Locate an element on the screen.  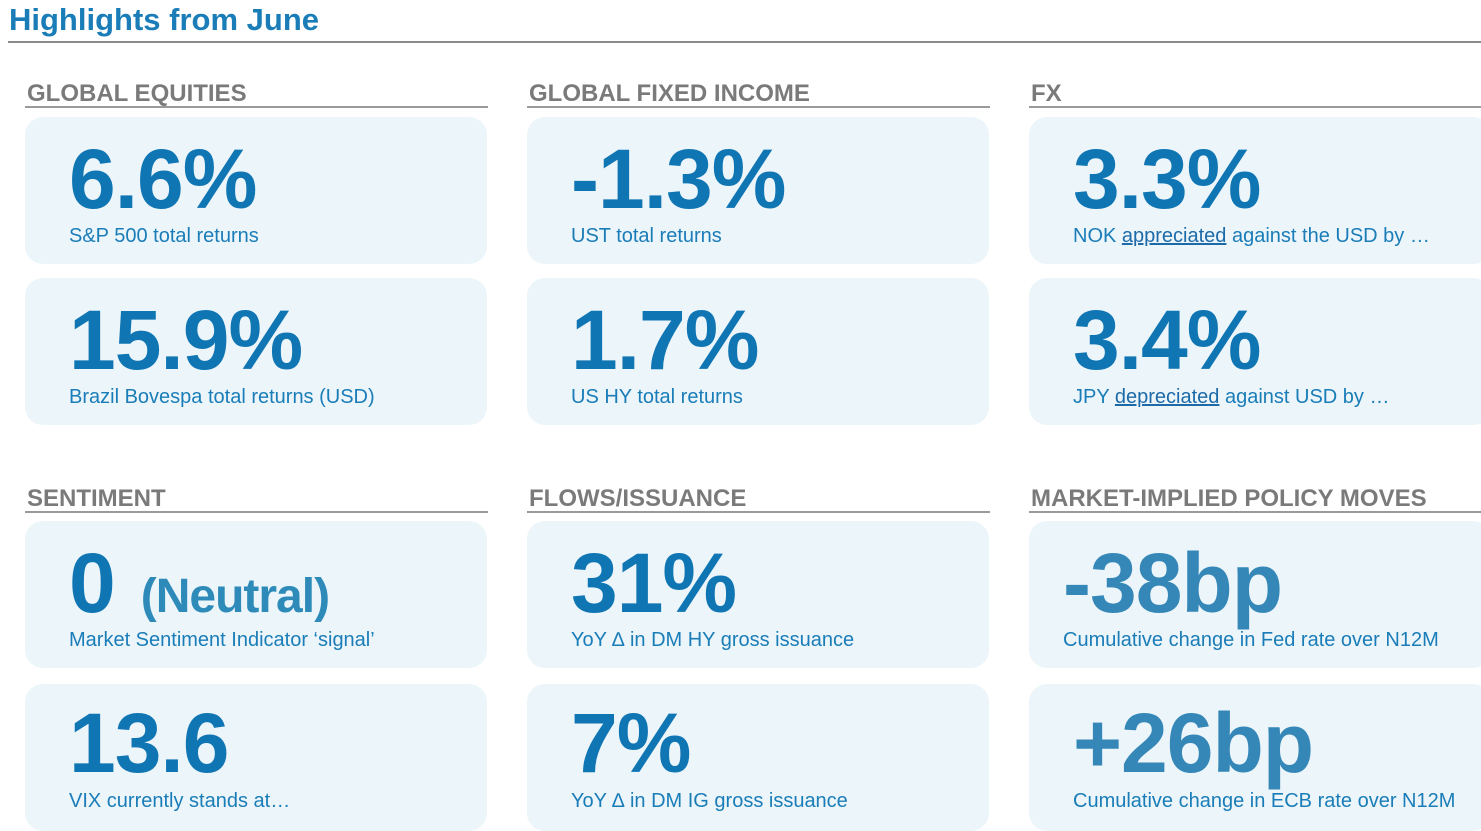
metric-value: -38bp is located at coordinates (1173, 583).